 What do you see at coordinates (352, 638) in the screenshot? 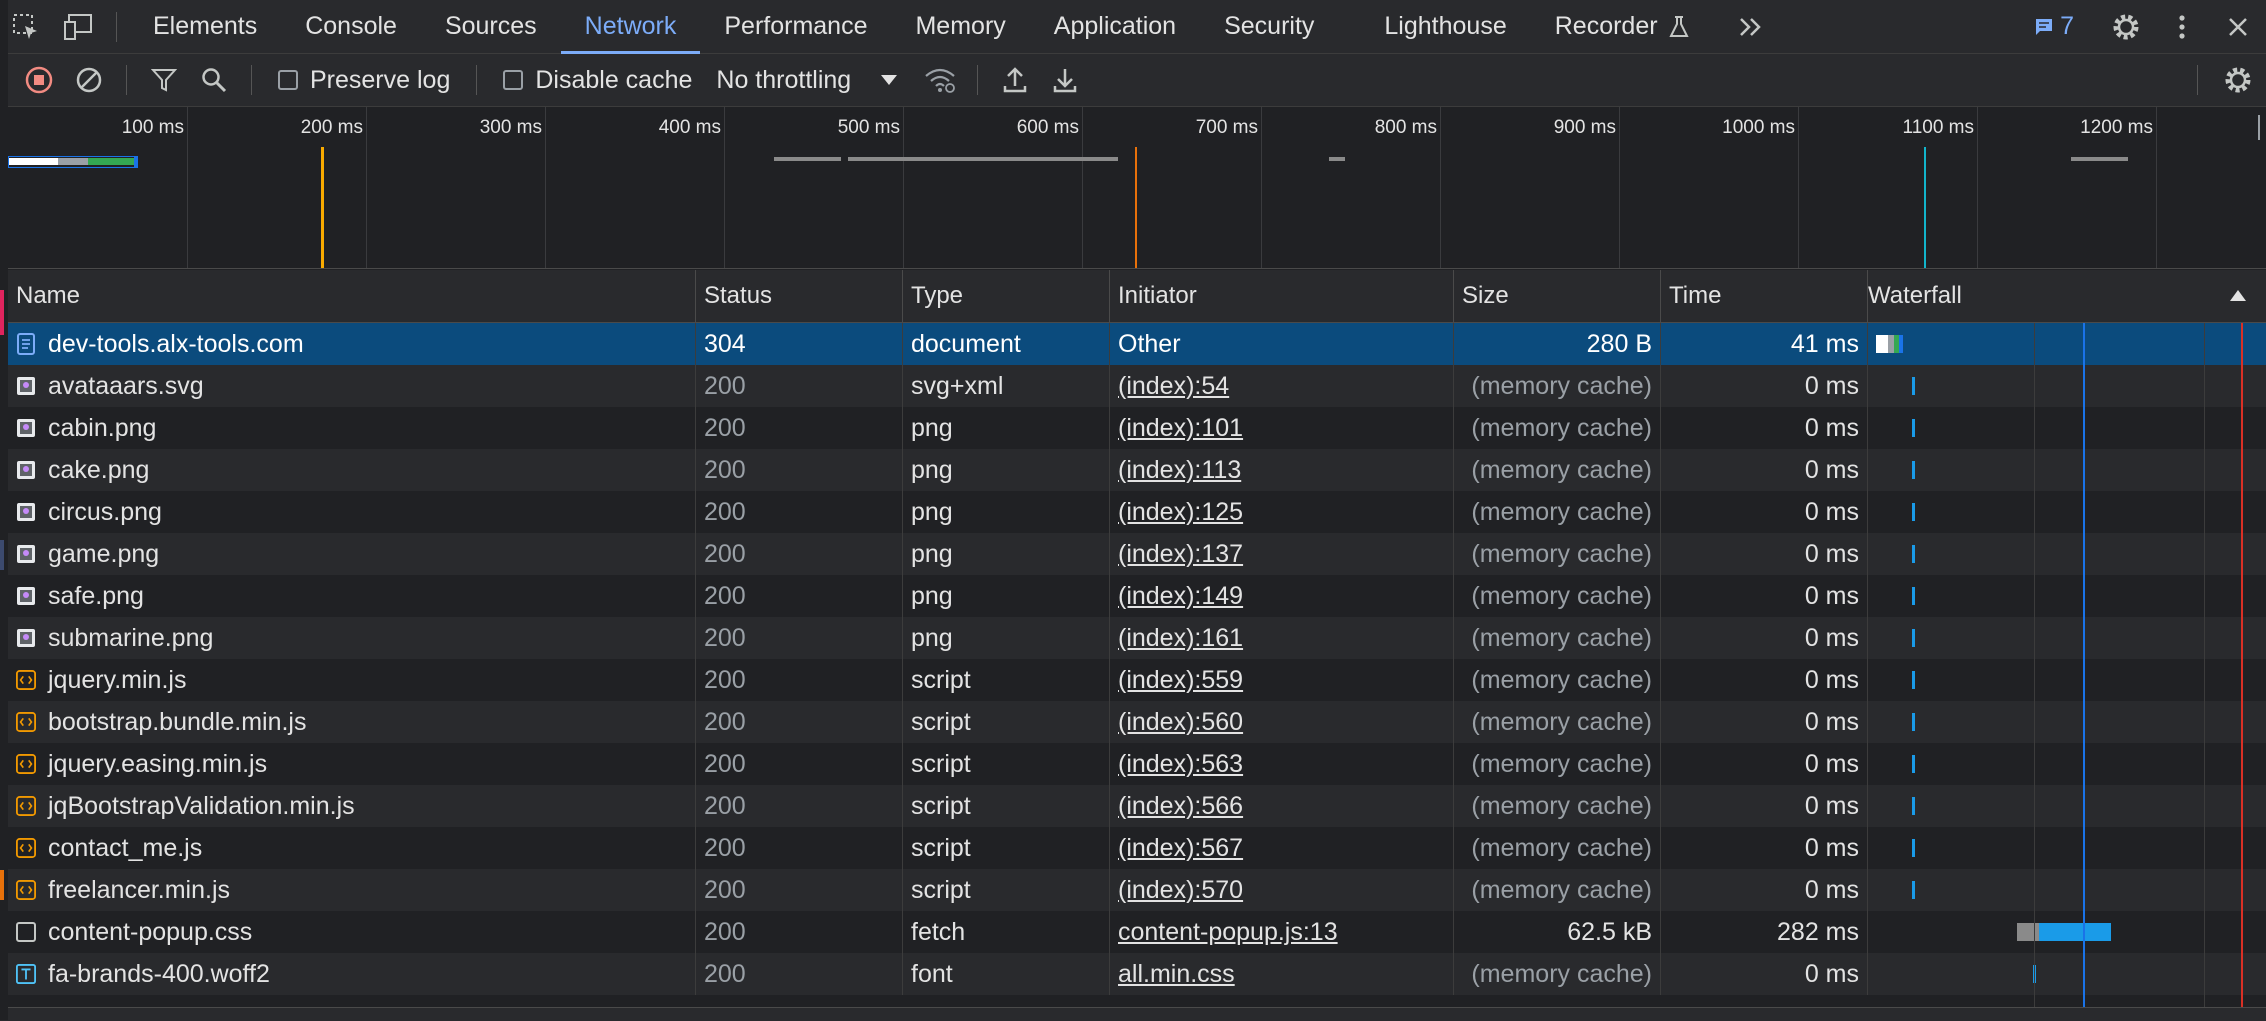
I see `cell-name: submarine.png` at bounding box center [352, 638].